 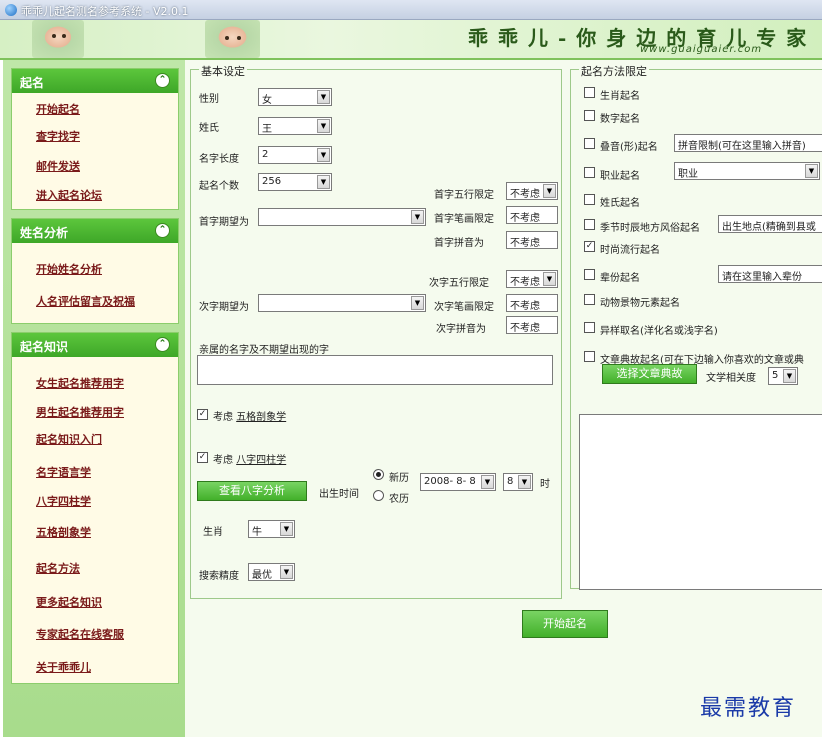 What do you see at coordinates (63, 667) in the screenshot?
I see `sidebar-item-about: 关于乖乖儿` at bounding box center [63, 667].